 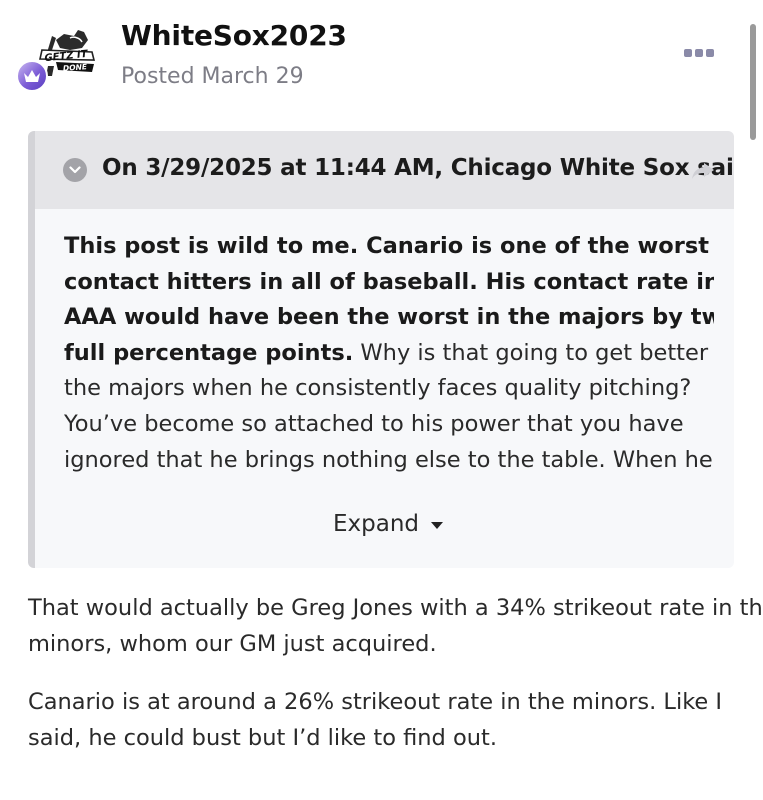 I want to click on svg-text: DONE, so click(x=75, y=67).